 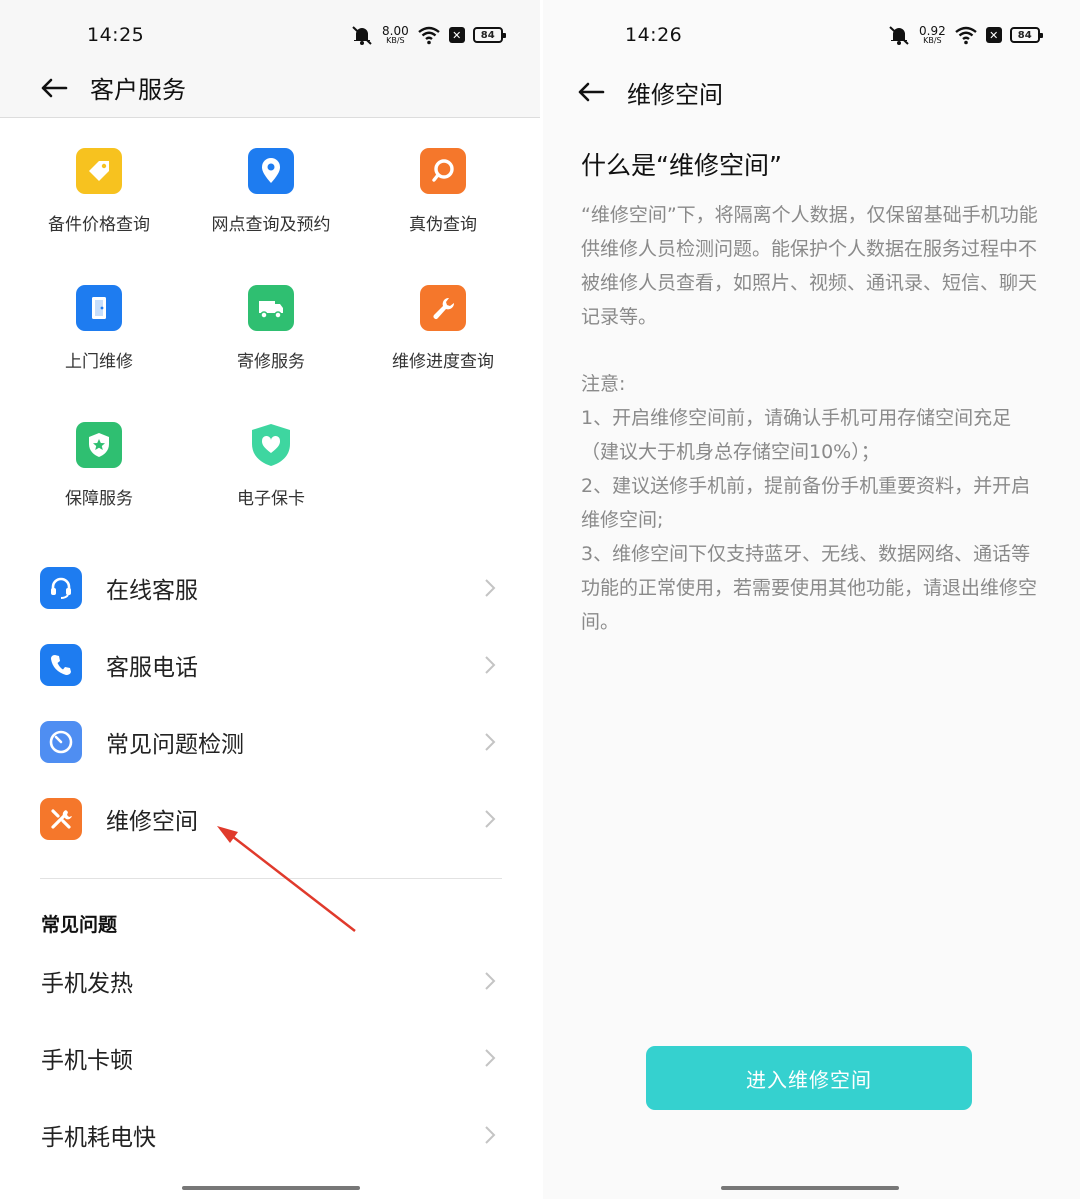 I want to click on divider, so click(x=271, y=878).